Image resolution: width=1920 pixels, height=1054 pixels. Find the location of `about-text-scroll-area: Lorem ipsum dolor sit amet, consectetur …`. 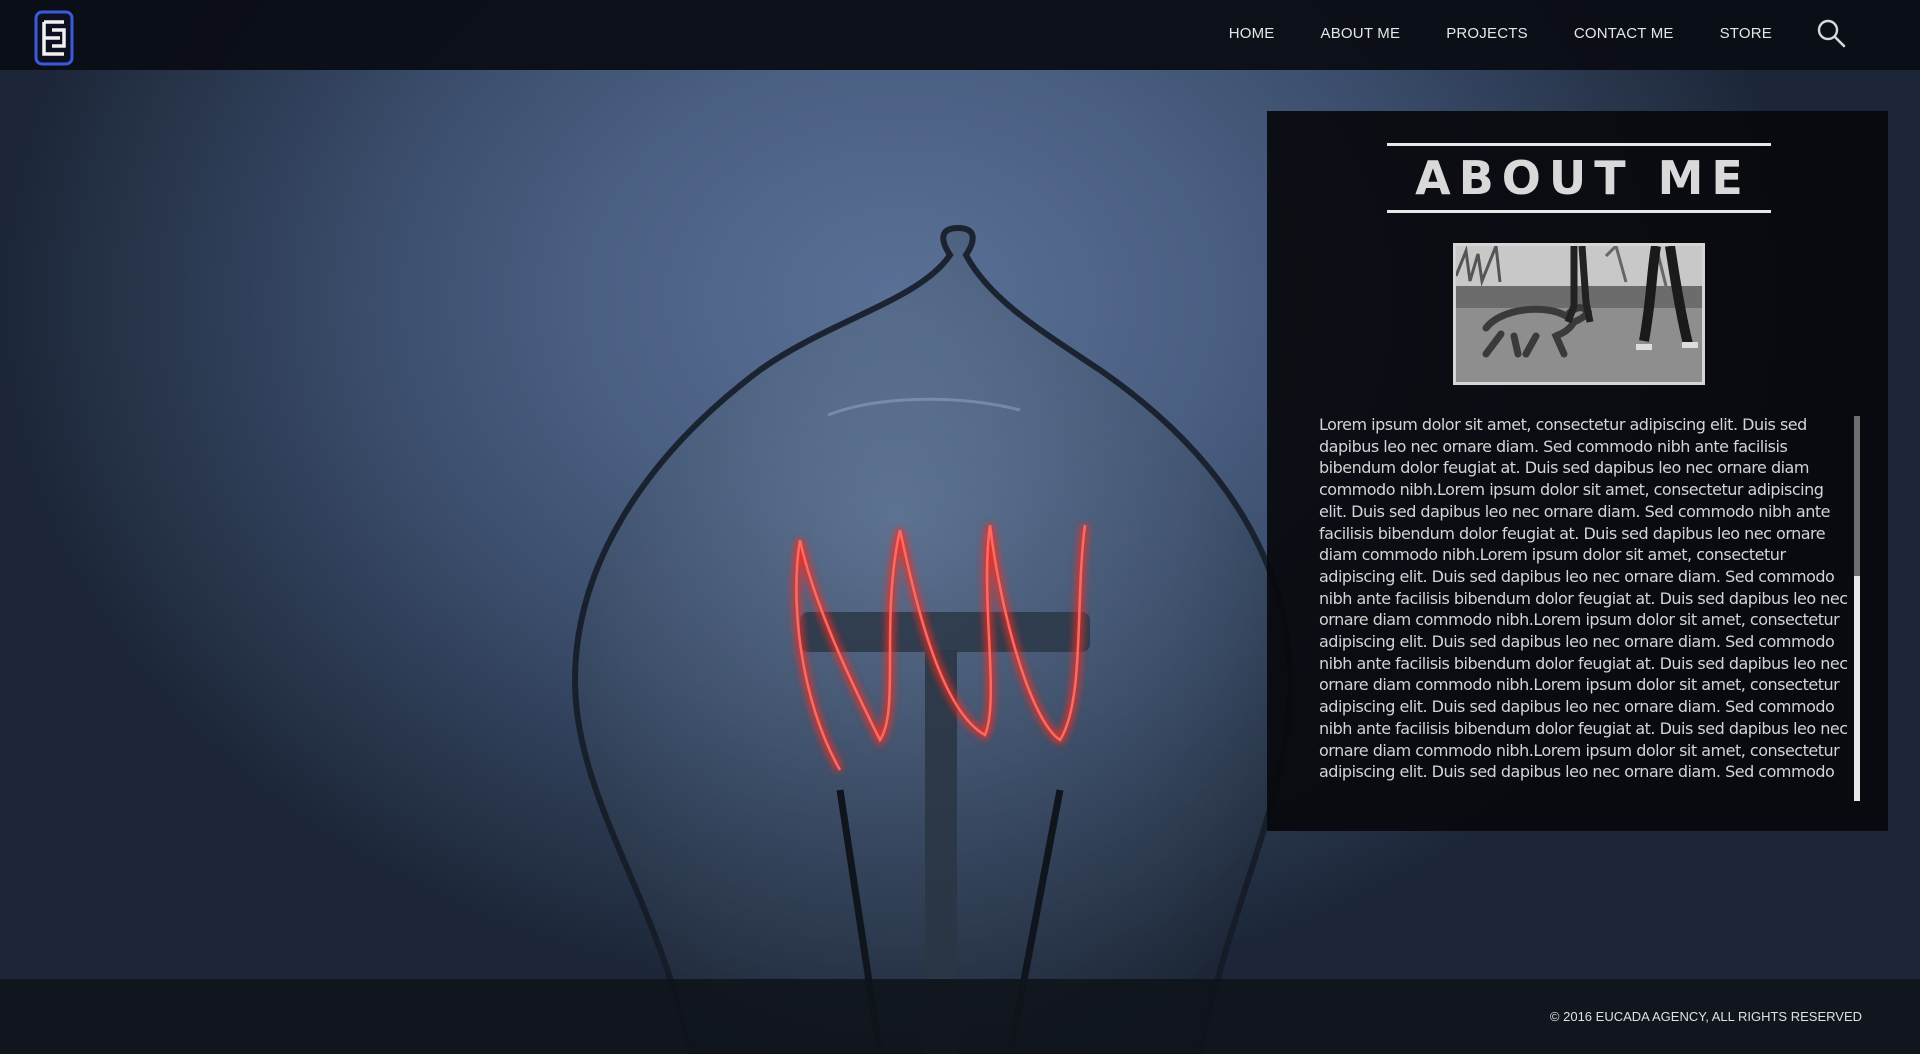

about-text-scroll-area: Lorem ipsum dolor sit amet, consectetur … is located at coordinates (1584, 600).